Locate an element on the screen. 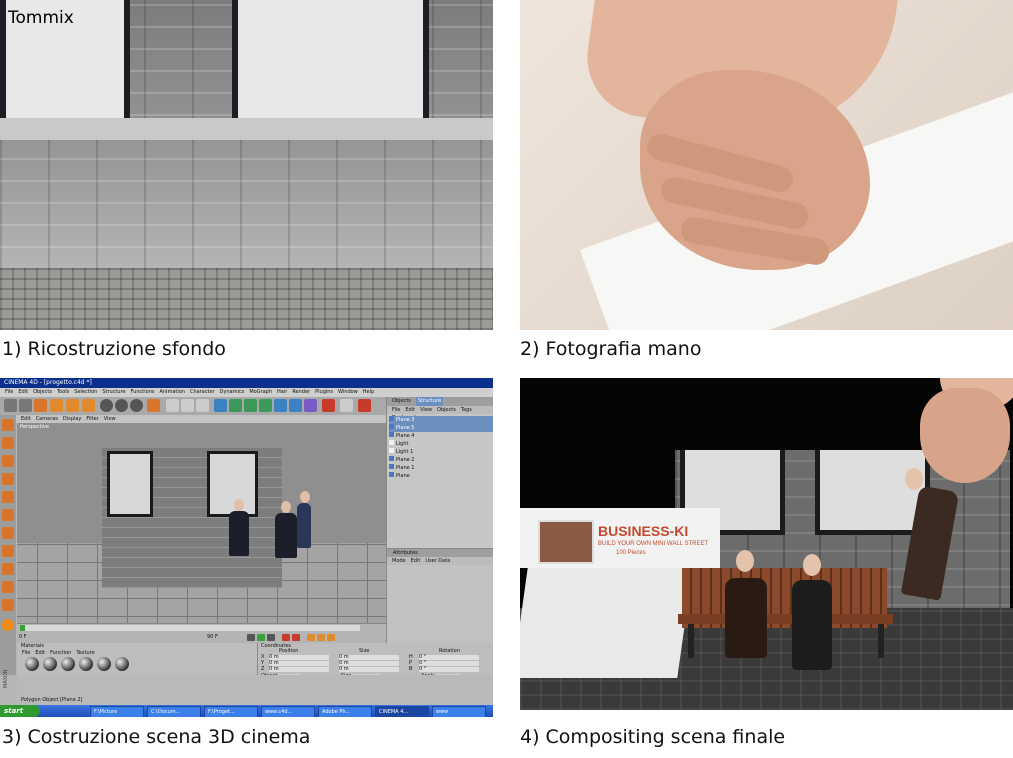 The height and width of the screenshot is (758, 1013). menu-item-hair: Hair is located at coordinates (282, 392).